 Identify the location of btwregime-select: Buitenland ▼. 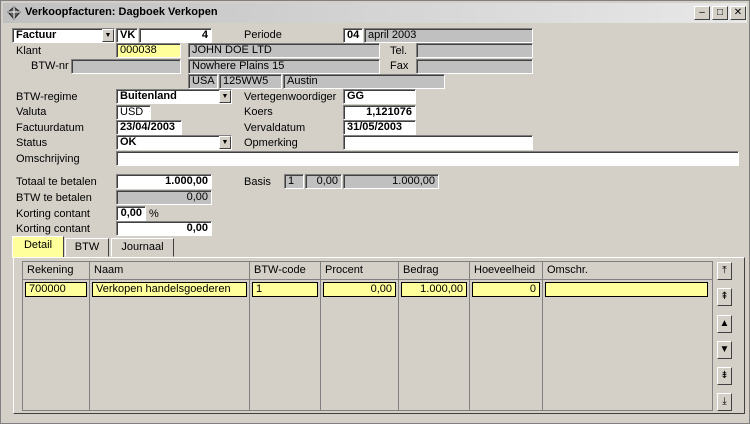
(174, 96).